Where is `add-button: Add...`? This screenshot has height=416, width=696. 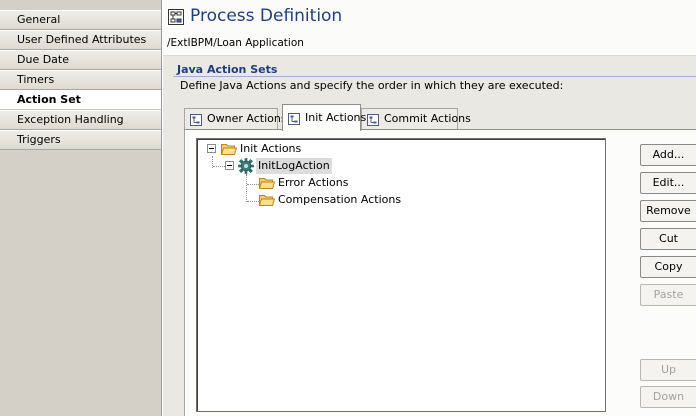
add-button: Add... is located at coordinates (668, 155).